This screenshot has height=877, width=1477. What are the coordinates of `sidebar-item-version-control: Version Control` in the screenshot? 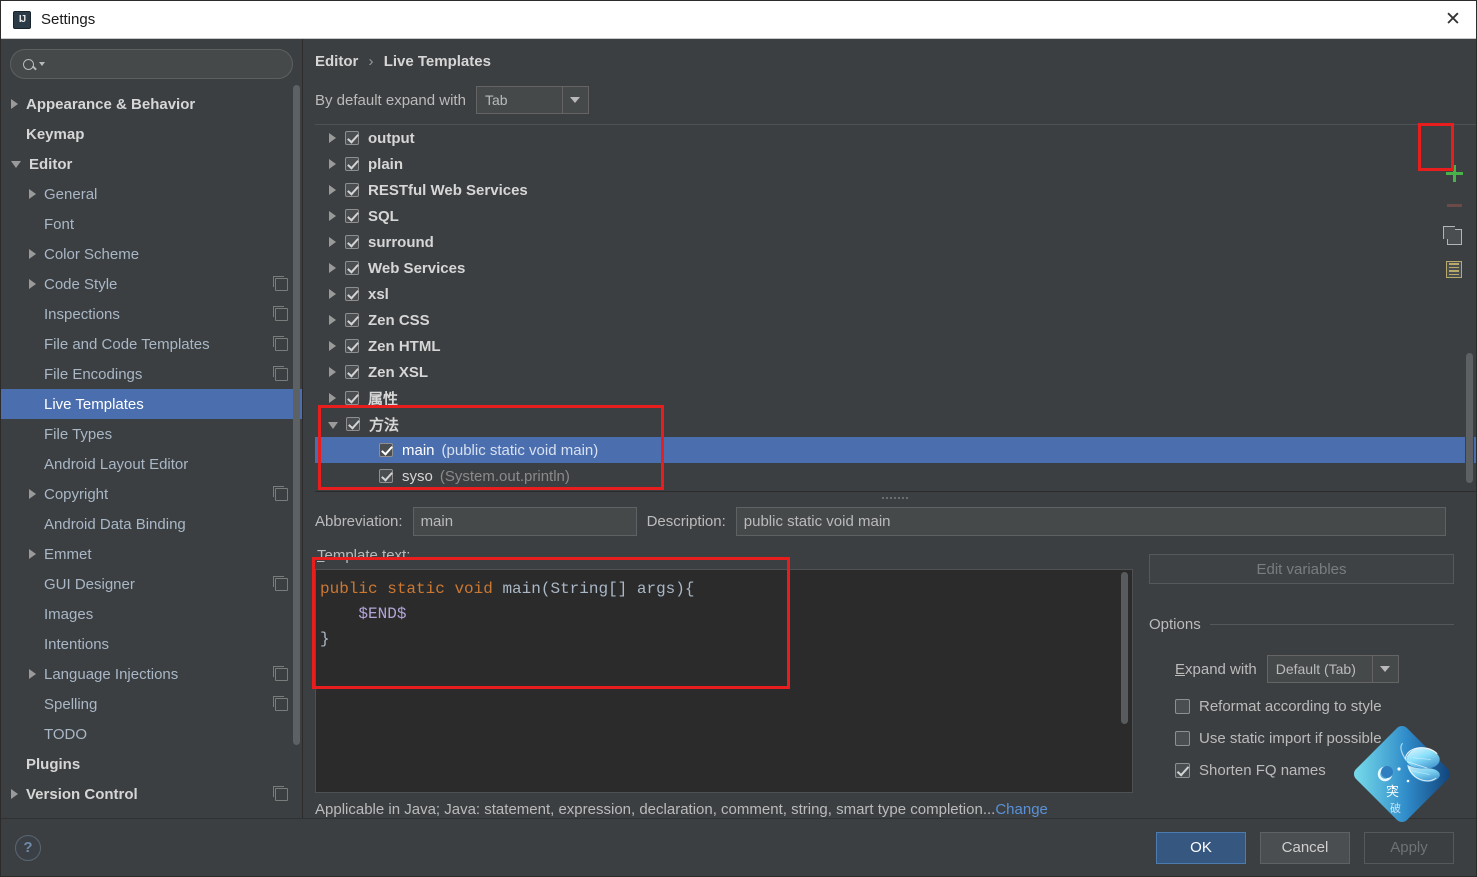 It's located at (151, 794).